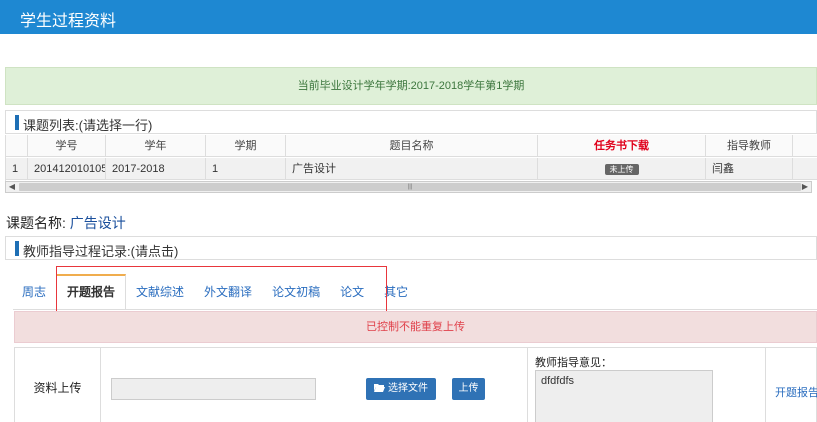  What do you see at coordinates (408, 17) in the screenshot?
I see `app-header: 学生过程资料` at bounding box center [408, 17].